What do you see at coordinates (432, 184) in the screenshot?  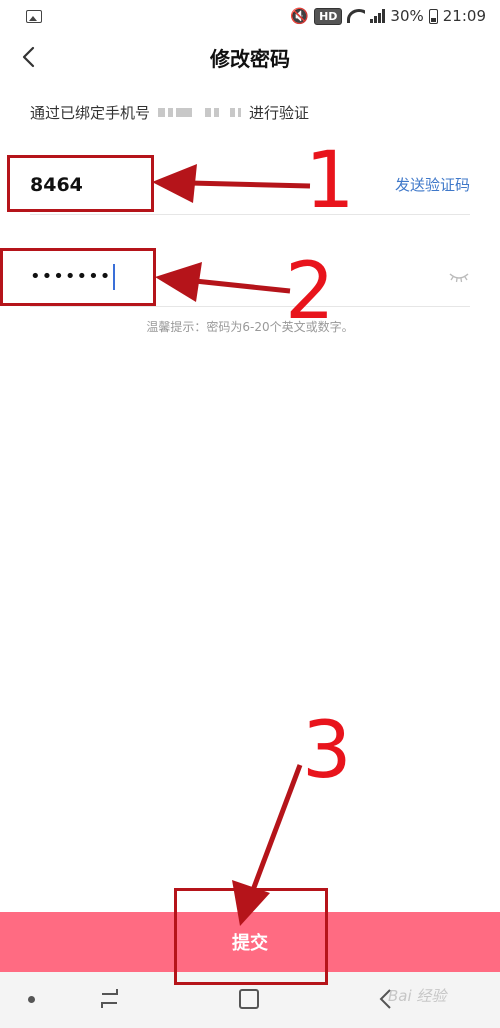 I see `send-code-button: 发送验证码` at bounding box center [432, 184].